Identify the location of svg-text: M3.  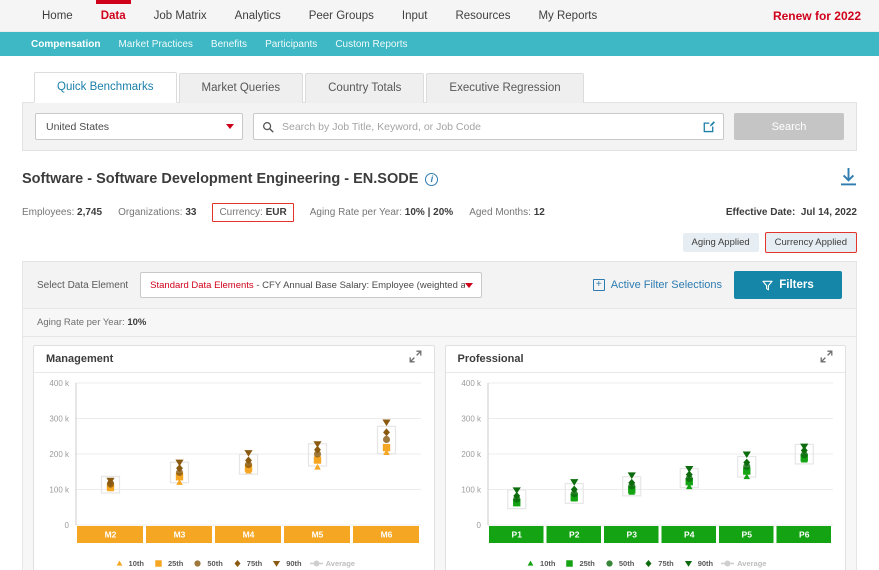
(180, 535).